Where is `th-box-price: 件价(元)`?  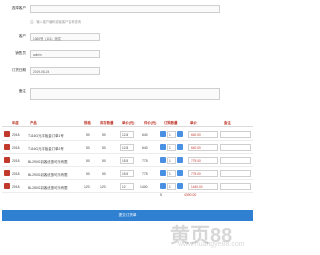
th-box-price: 件价(元) is located at coordinates (150, 123).